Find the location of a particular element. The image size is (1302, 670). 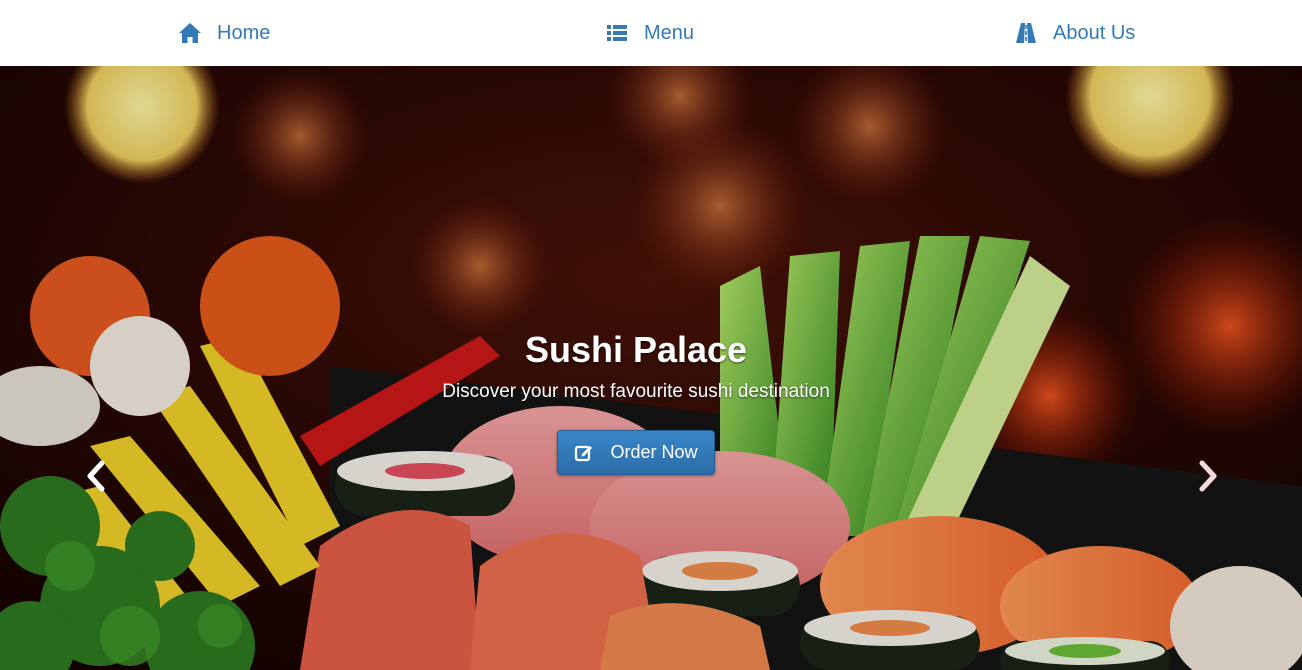

carousel-next-control is located at coordinates (1208, 478).